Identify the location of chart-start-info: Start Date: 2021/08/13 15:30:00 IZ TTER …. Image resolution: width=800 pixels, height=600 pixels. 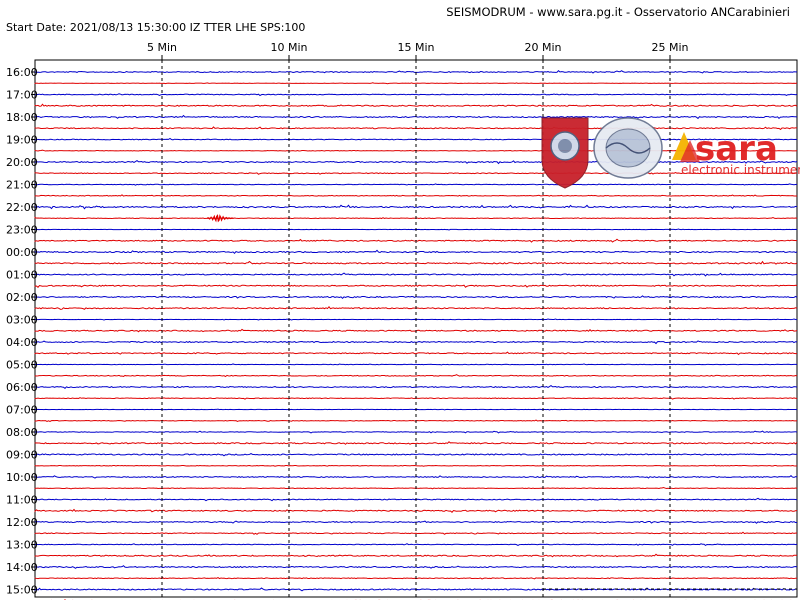
(155, 27).